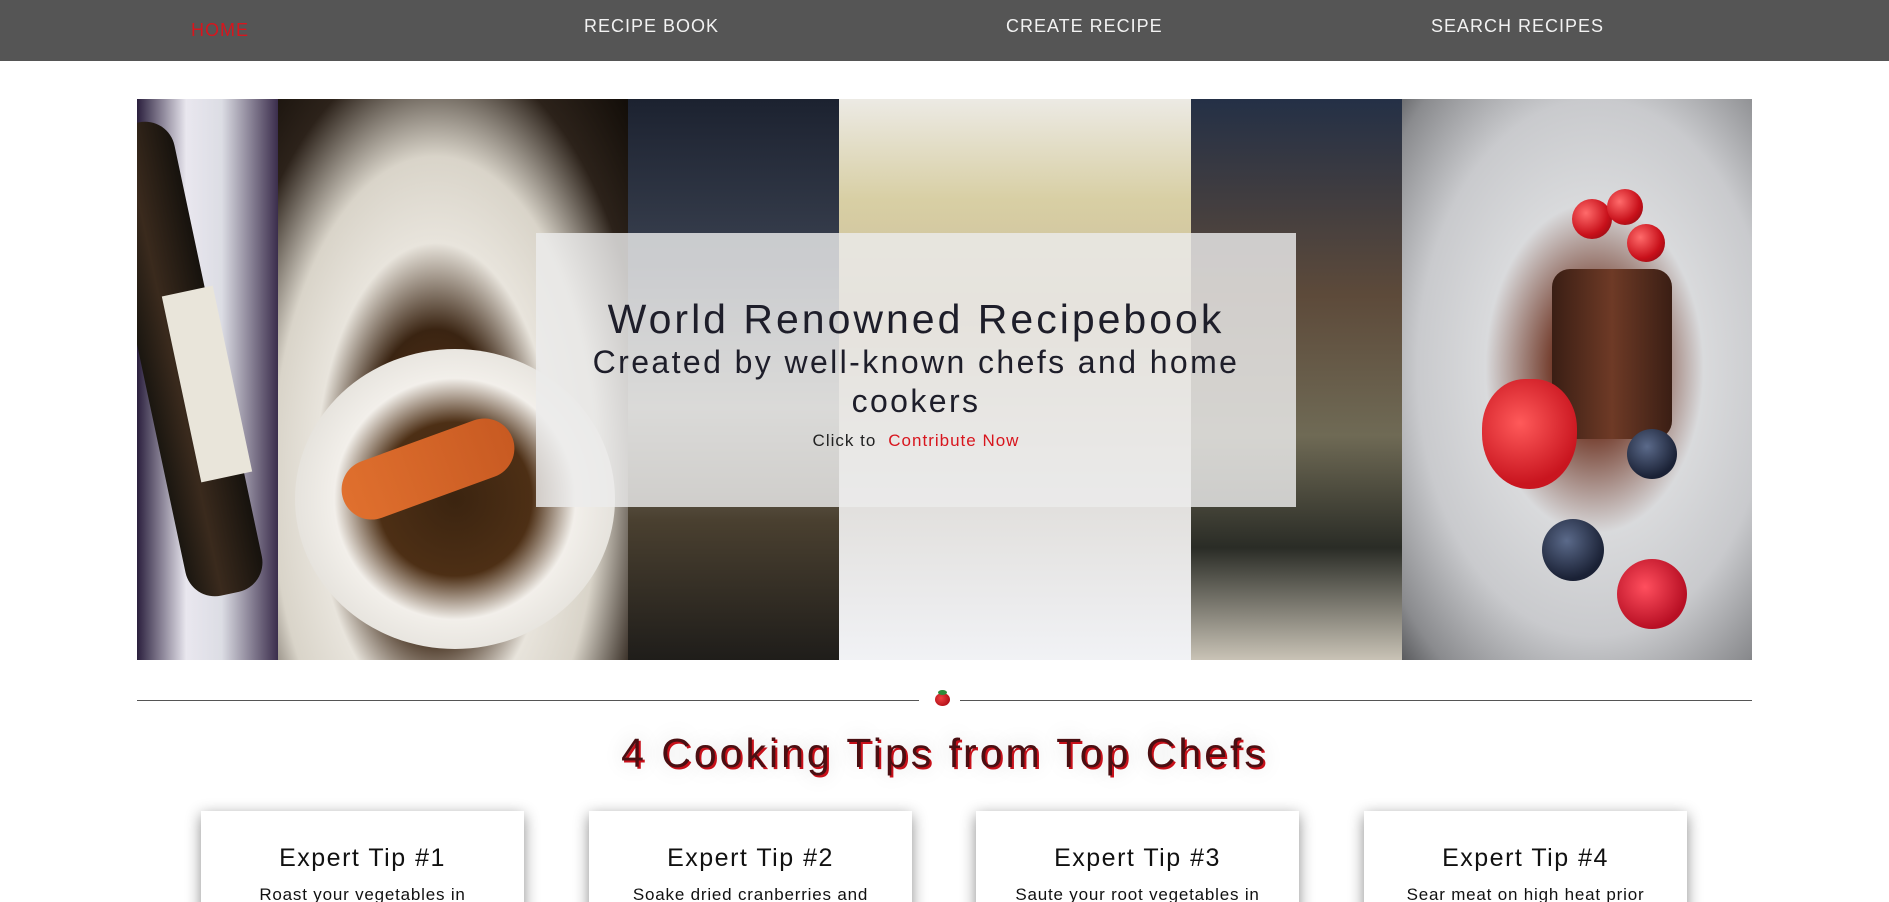 The image size is (1889, 902). What do you see at coordinates (1652, 594) in the screenshot?
I see `raspberry-graphic` at bounding box center [1652, 594].